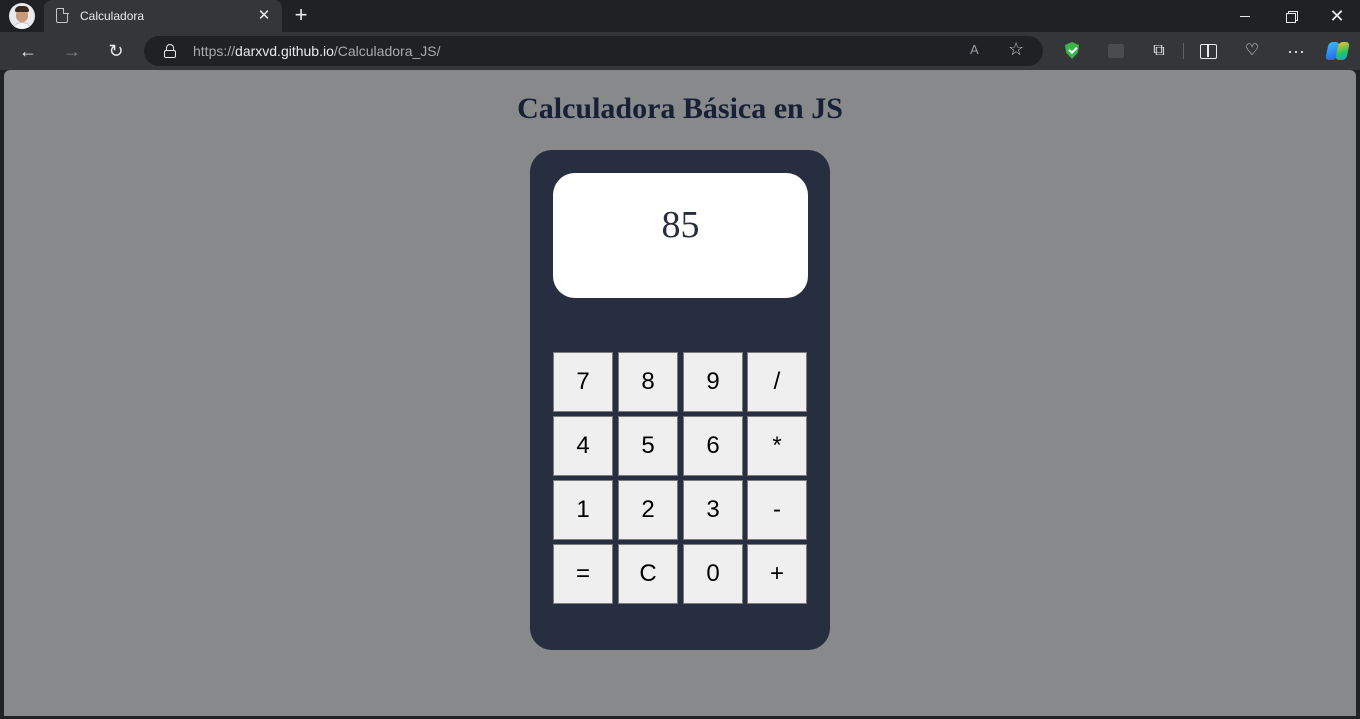  What do you see at coordinates (387, 51) in the screenshot?
I see `url-path: /Calculadora_JS/` at bounding box center [387, 51].